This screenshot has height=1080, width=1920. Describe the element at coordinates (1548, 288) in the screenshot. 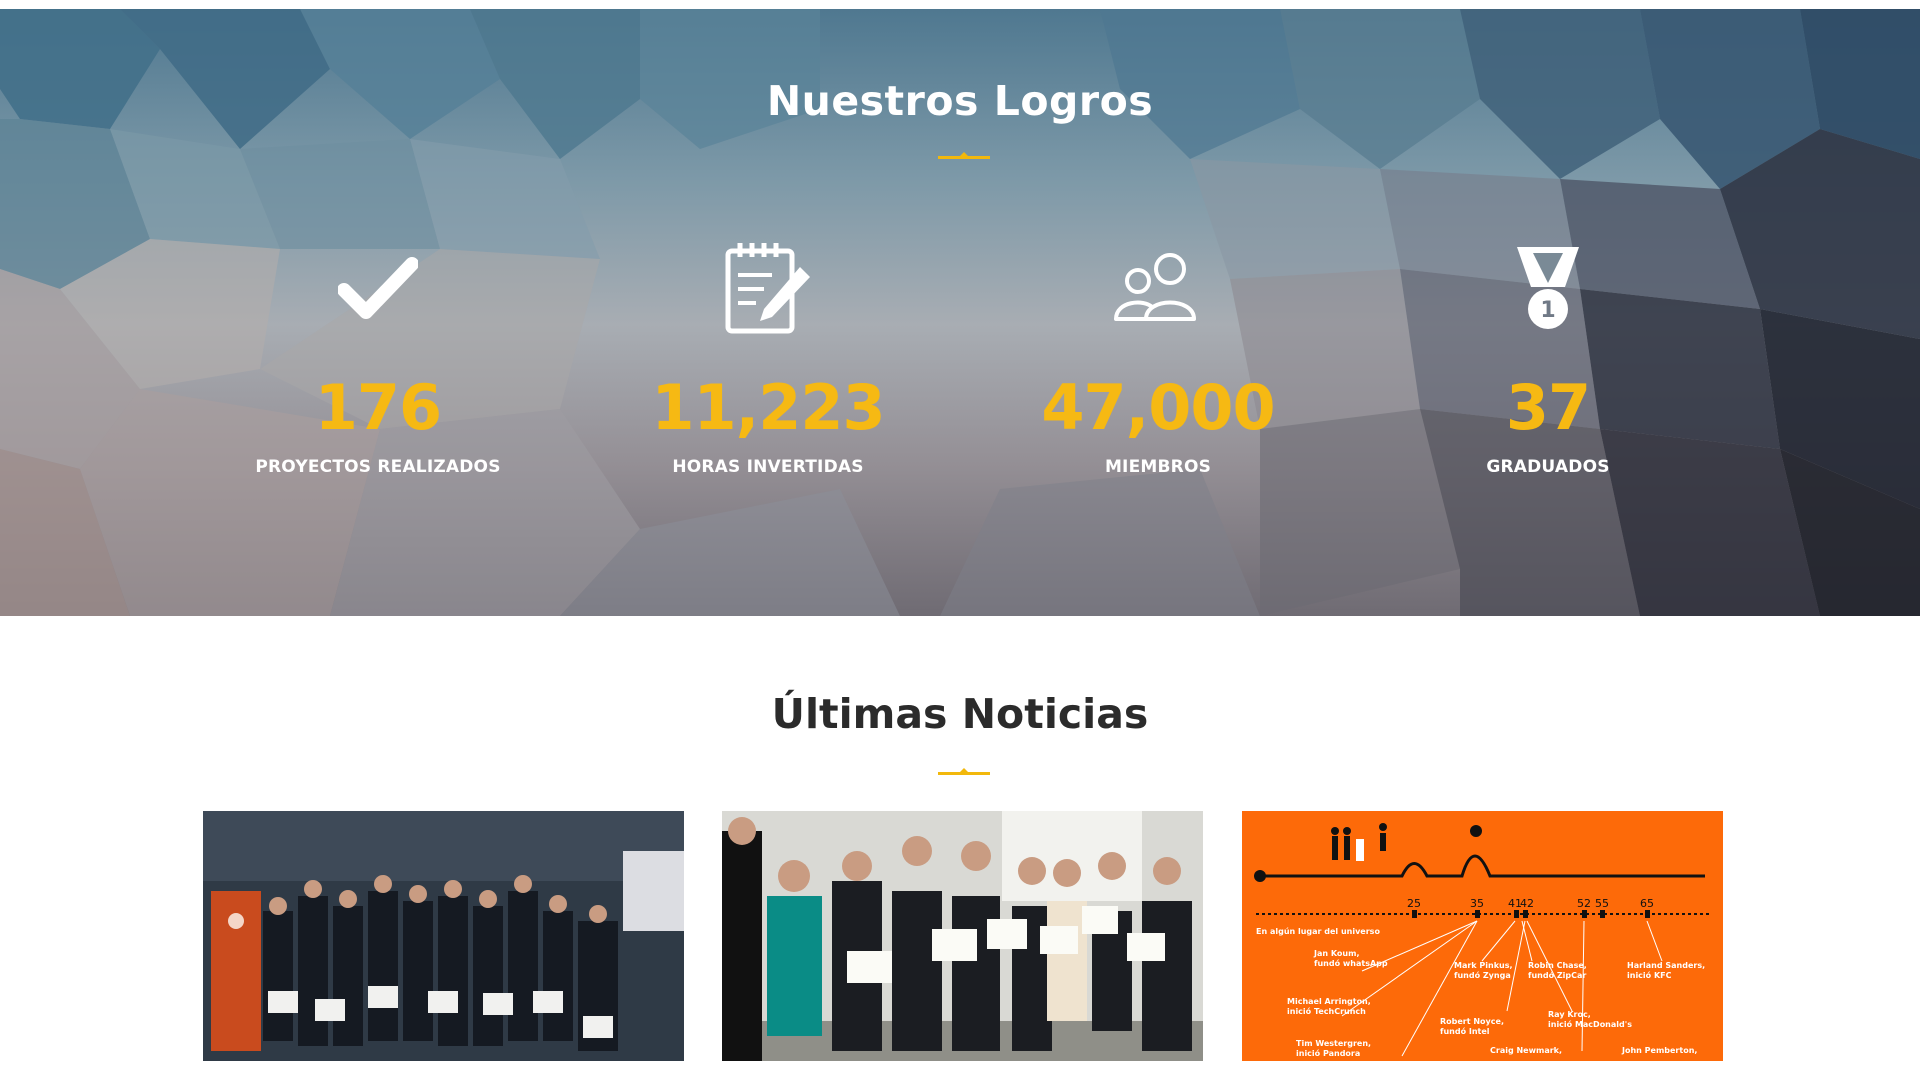

I see `medal-icon: 1` at that location.